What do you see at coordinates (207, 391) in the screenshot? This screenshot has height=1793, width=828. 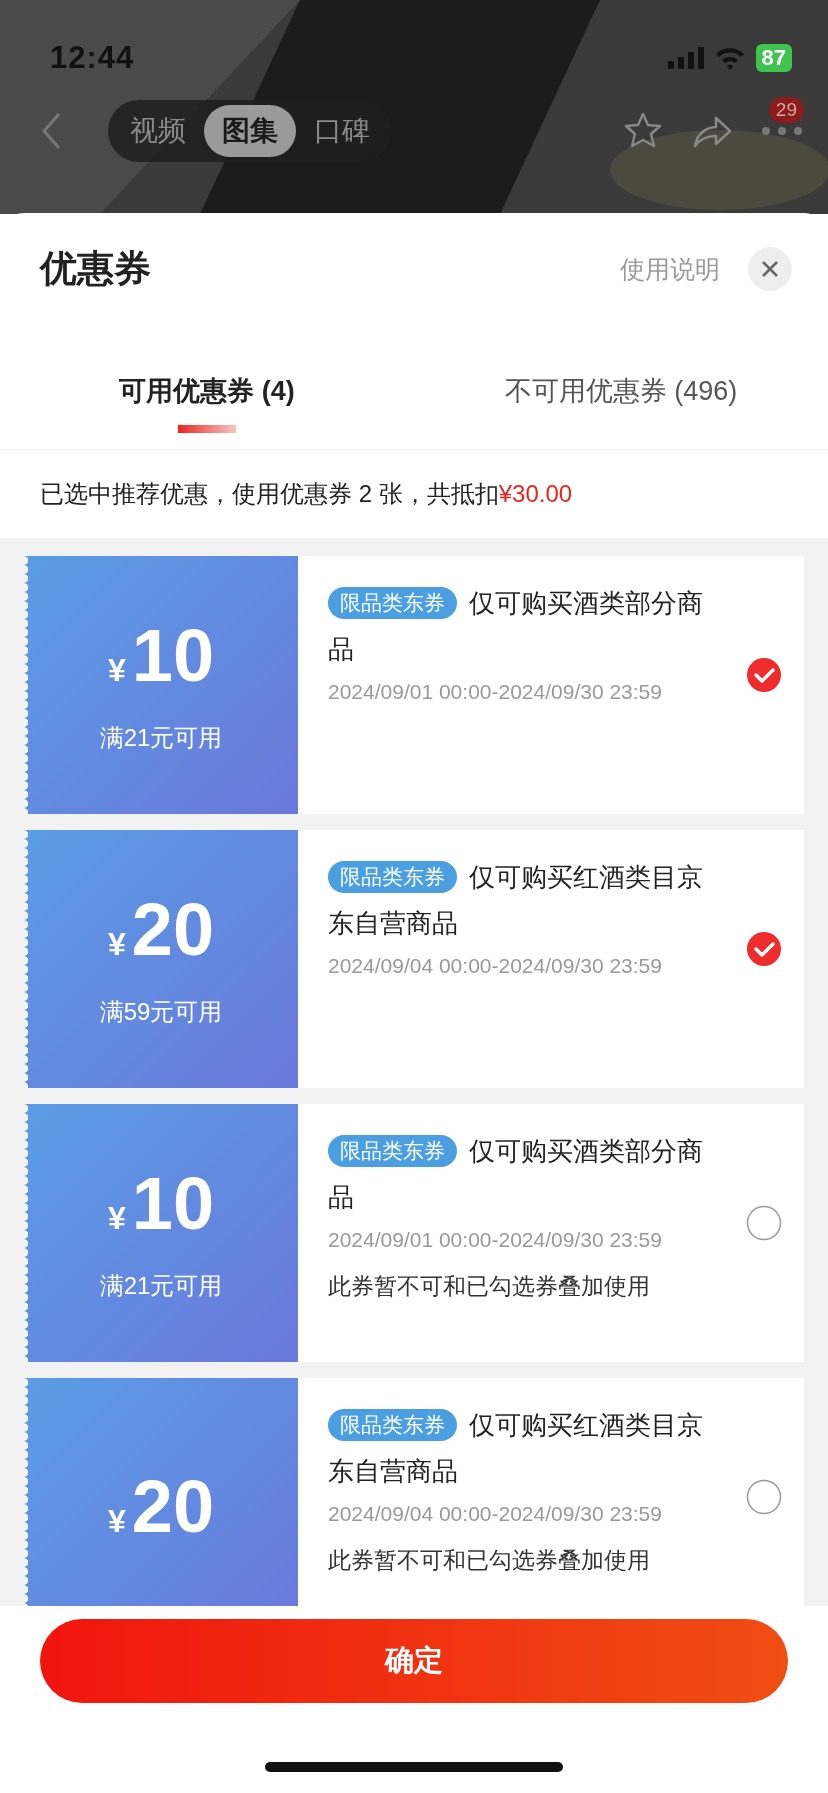 I see `tab: 可用优惠券 (4)` at bounding box center [207, 391].